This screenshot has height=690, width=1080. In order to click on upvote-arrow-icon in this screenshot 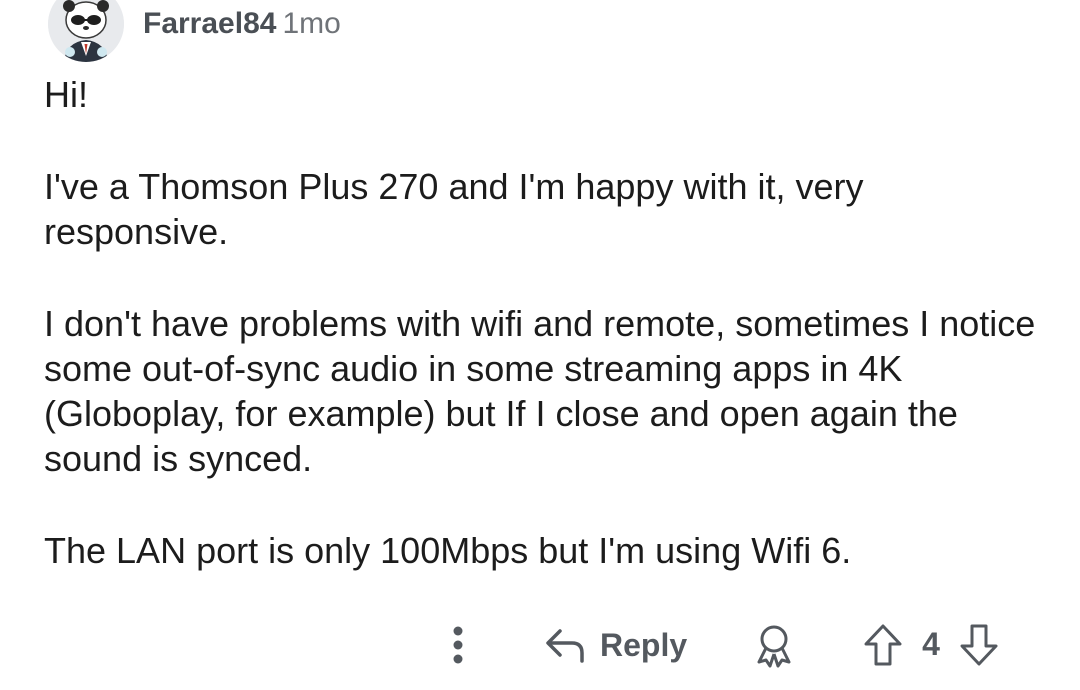, I will do `click(883, 645)`.